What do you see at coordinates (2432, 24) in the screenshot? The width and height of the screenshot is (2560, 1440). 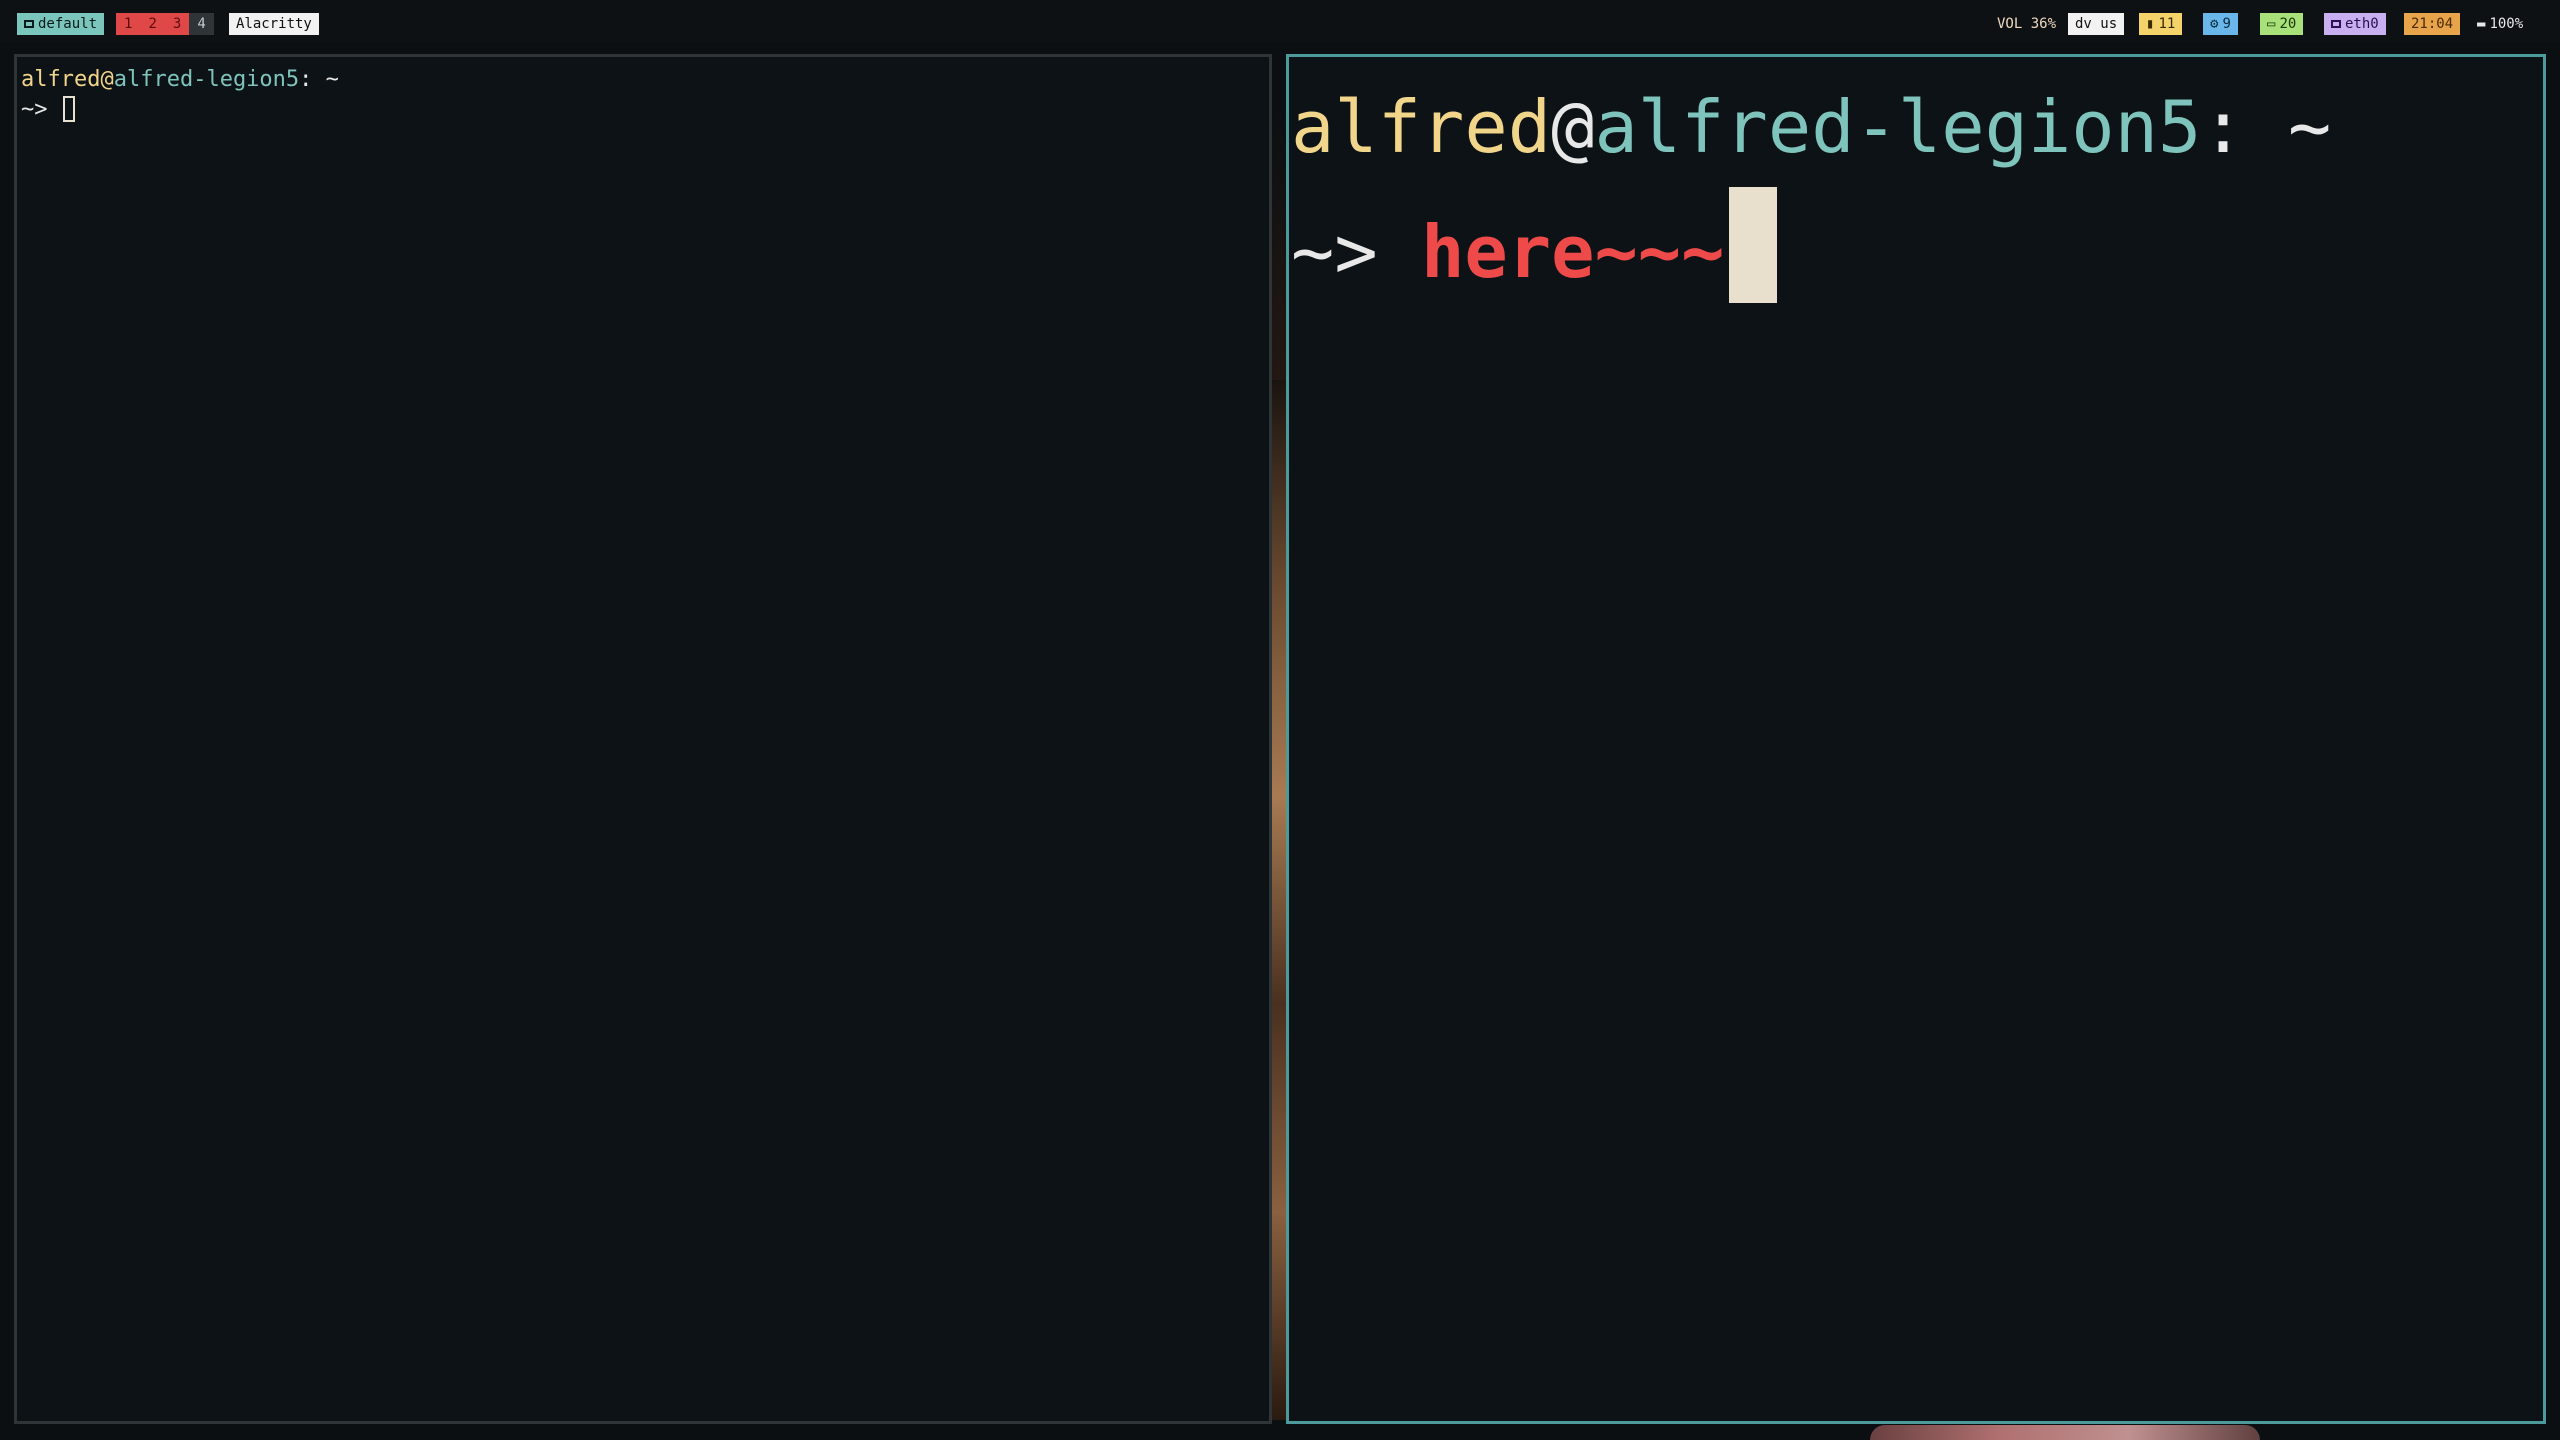 I see `clock: 21:04` at bounding box center [2432, 24].